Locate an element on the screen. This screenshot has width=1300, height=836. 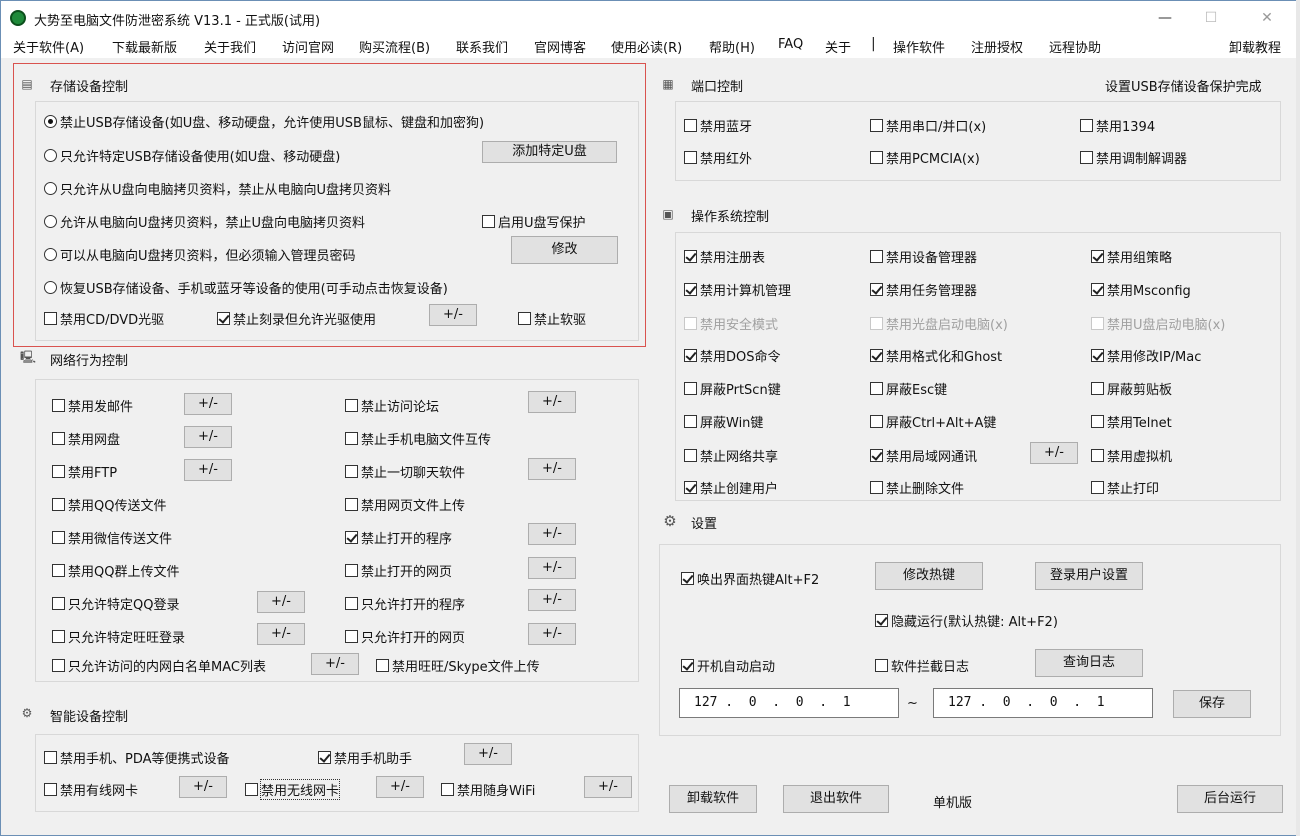
os-lan-comm-checkbox: 禁用局域网通讯 is located at coordinates (923, 455).